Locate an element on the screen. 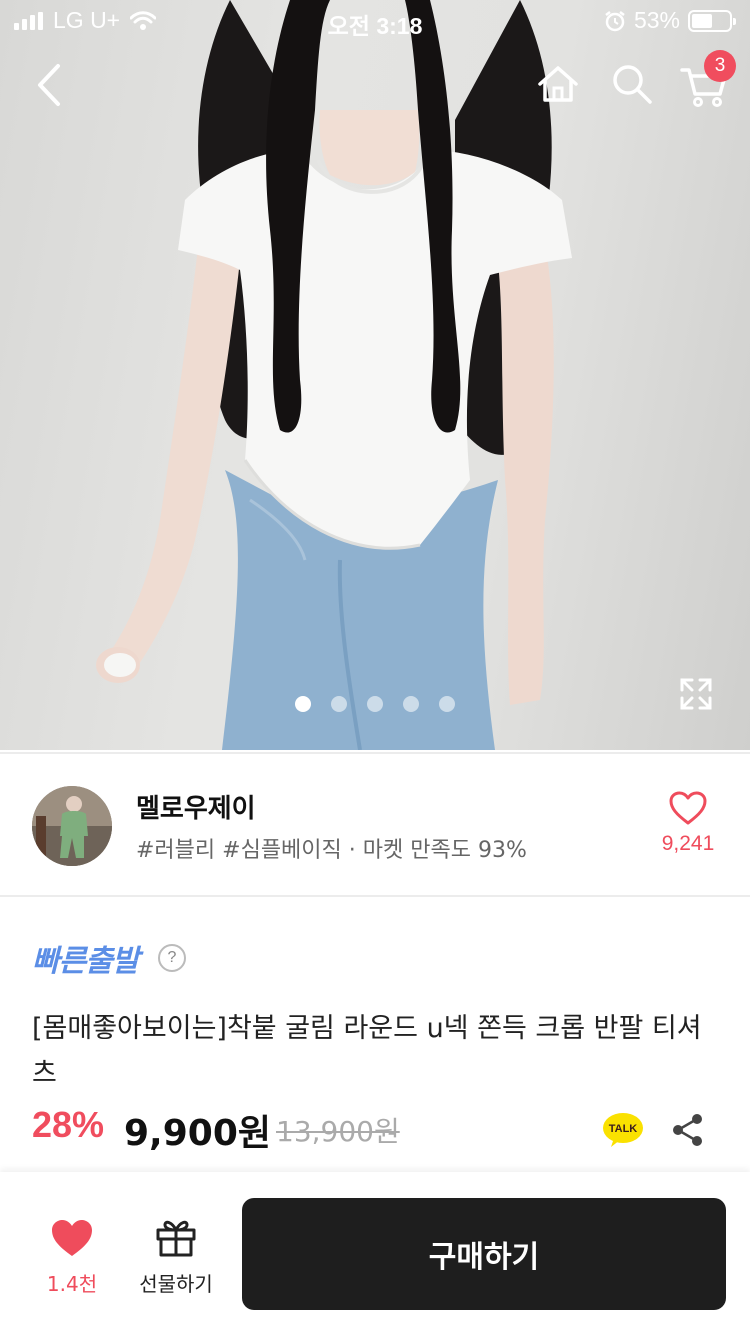 The width and height of the screenshot is (750, 1334). like-count-label: 1.4천 is located at coordinates (72, 1284).